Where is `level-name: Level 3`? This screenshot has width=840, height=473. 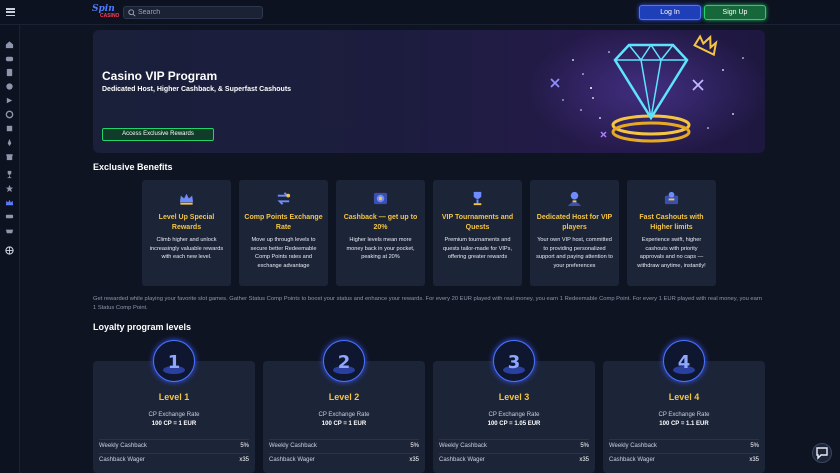 level-name: Level 3 is located at coordinates (514, 397).